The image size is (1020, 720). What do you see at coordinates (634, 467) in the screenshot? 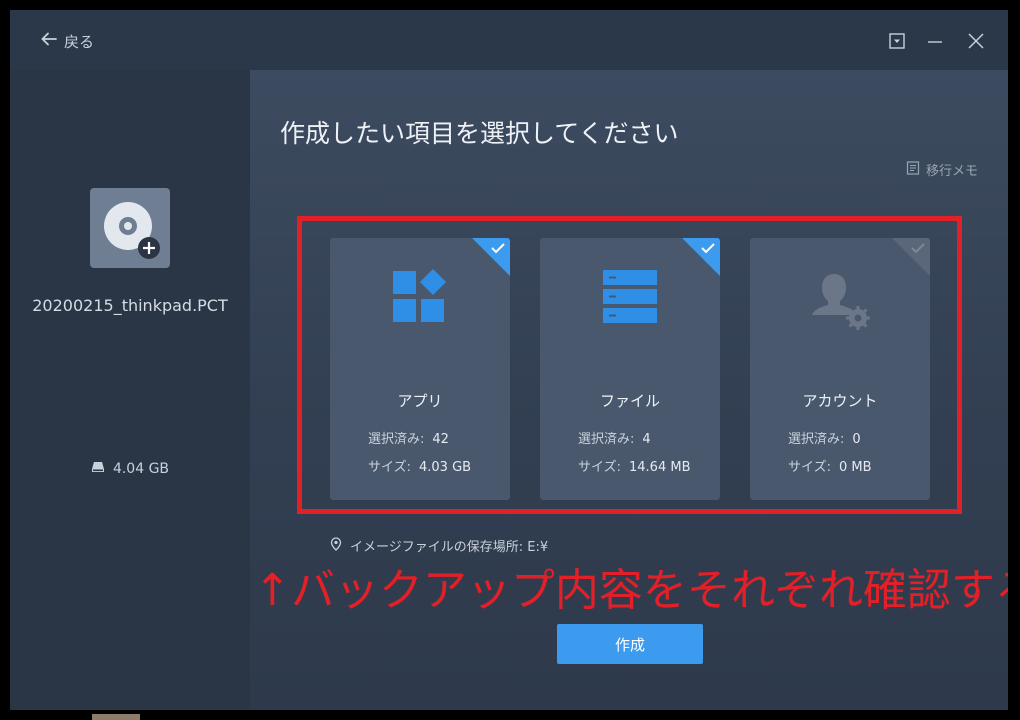
I see `selected-size: サイズ: 14.64 MB` at bounding box center [634, 467].